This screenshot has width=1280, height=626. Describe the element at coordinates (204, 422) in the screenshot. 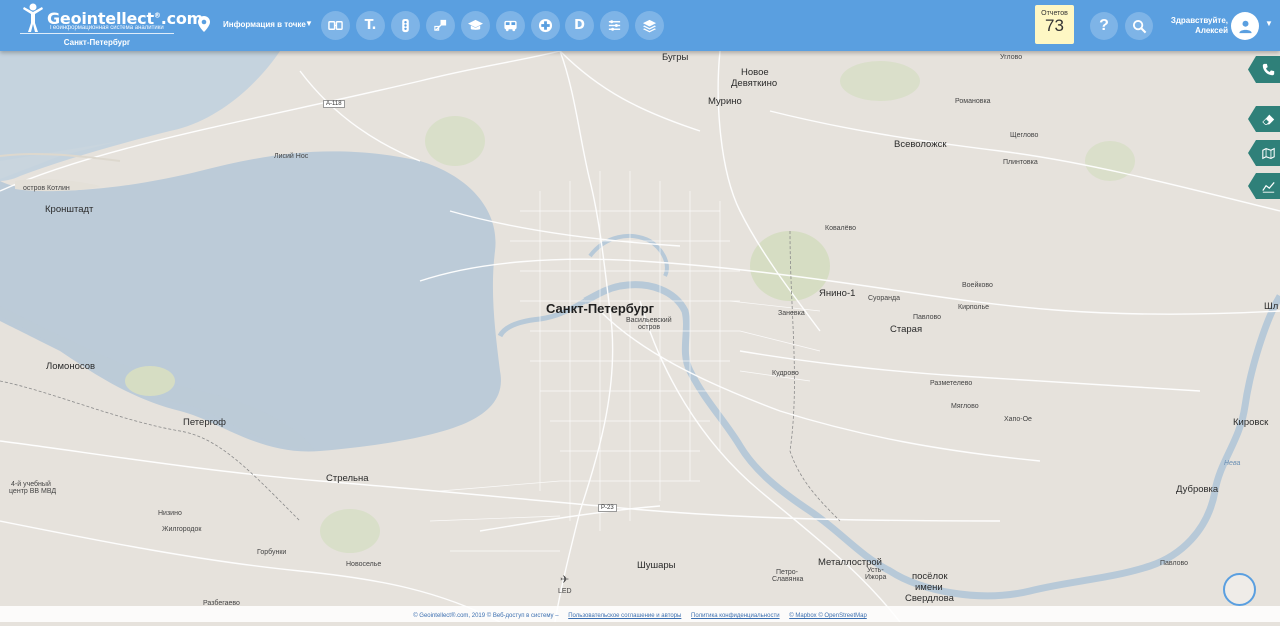

I see `map-label: Петергоф` at that location.